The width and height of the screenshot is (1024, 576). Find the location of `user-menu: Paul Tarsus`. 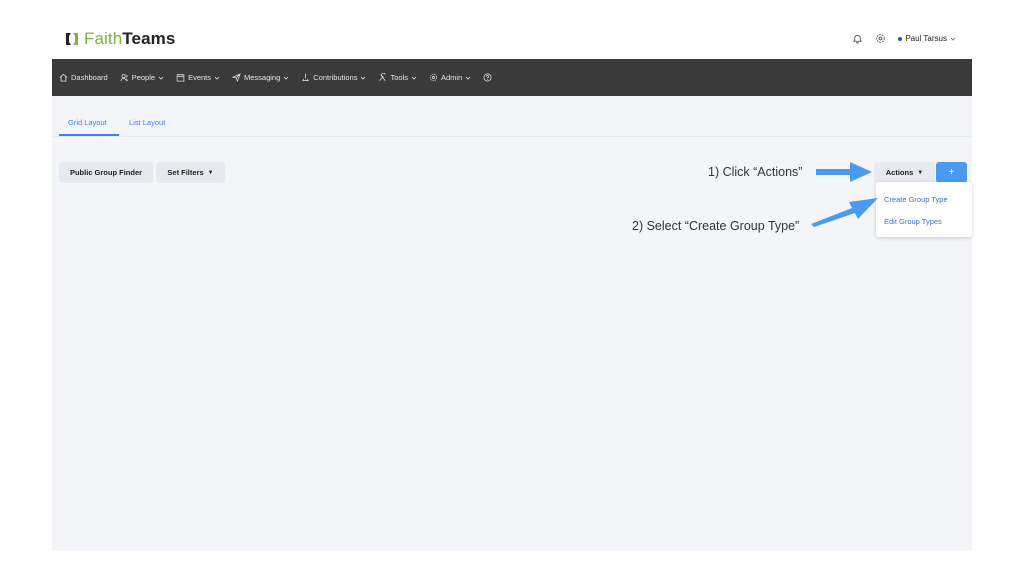

user-menu: Paul Tarsus is located at coordinates (927, 38).